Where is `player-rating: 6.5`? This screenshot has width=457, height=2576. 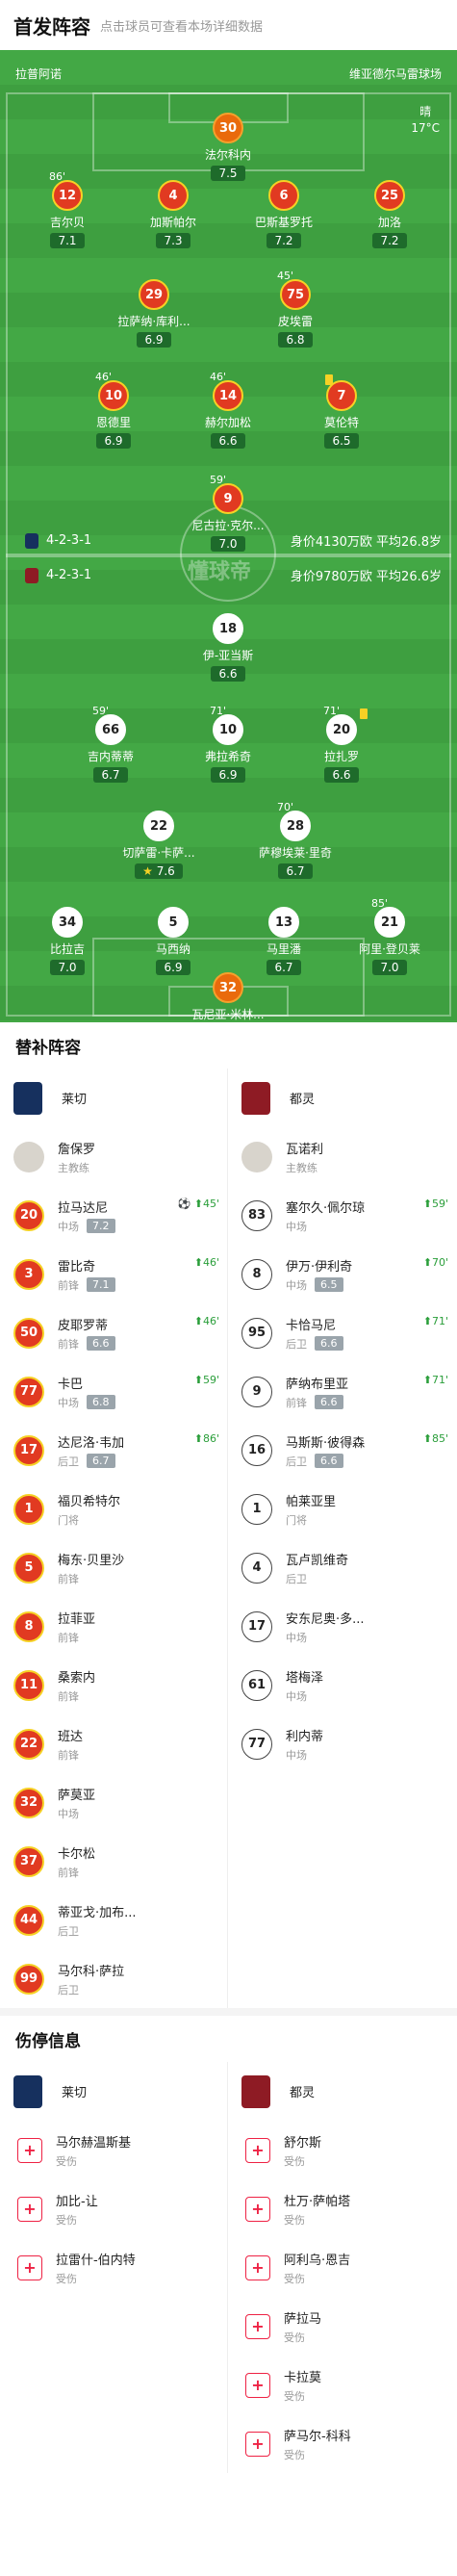
player-rating: 6.5 is located at coordinates (329, 1285).